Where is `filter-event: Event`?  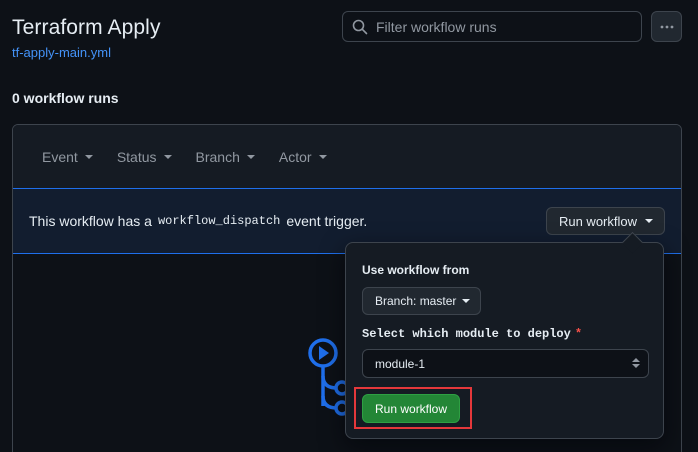 filter-event: Event is located at coordinates (67, 157).